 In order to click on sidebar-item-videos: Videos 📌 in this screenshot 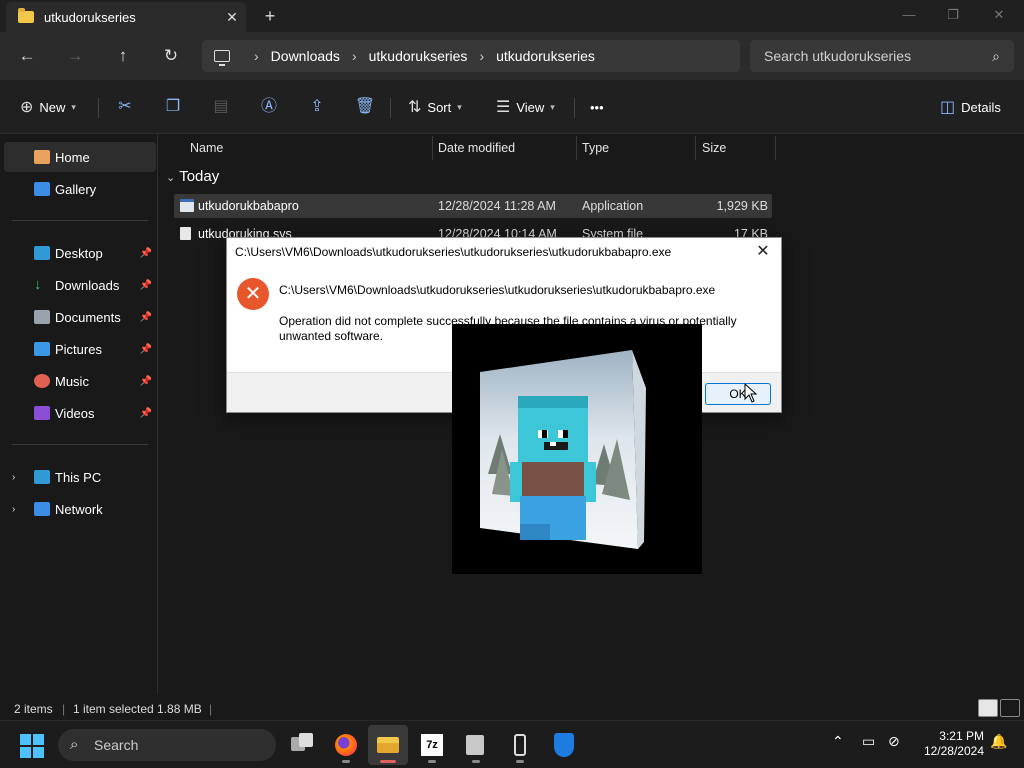, I will do `click(80, 413)`.